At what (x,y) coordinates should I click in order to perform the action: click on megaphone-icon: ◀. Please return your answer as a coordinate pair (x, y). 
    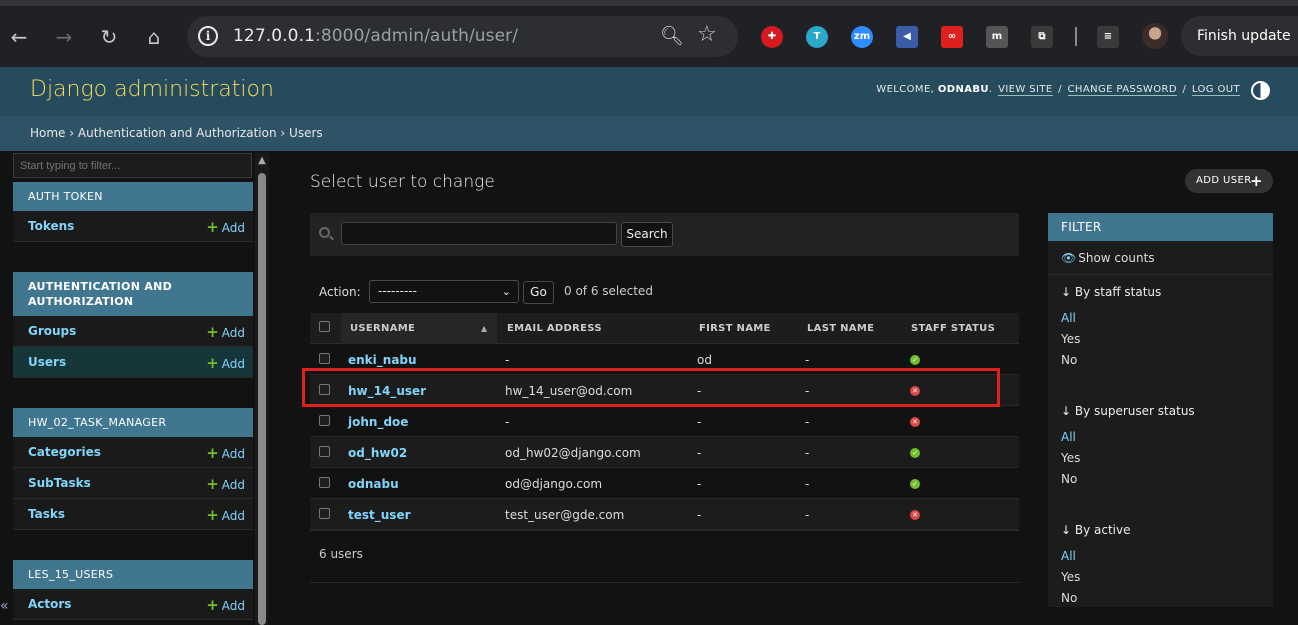
    Looking at the image, I should click on (907, 37).